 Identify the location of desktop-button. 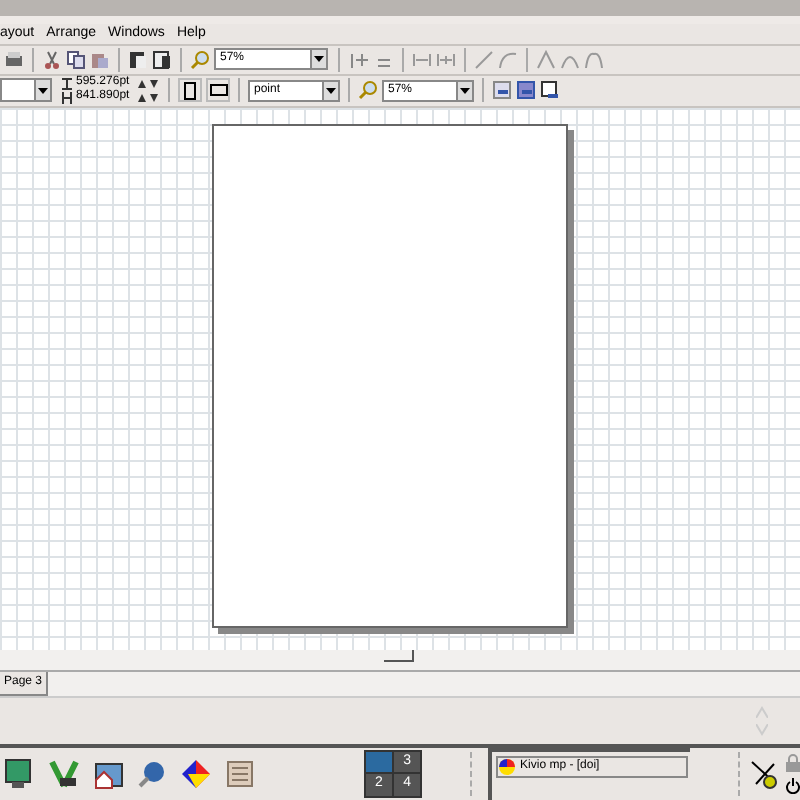
(379, 762).